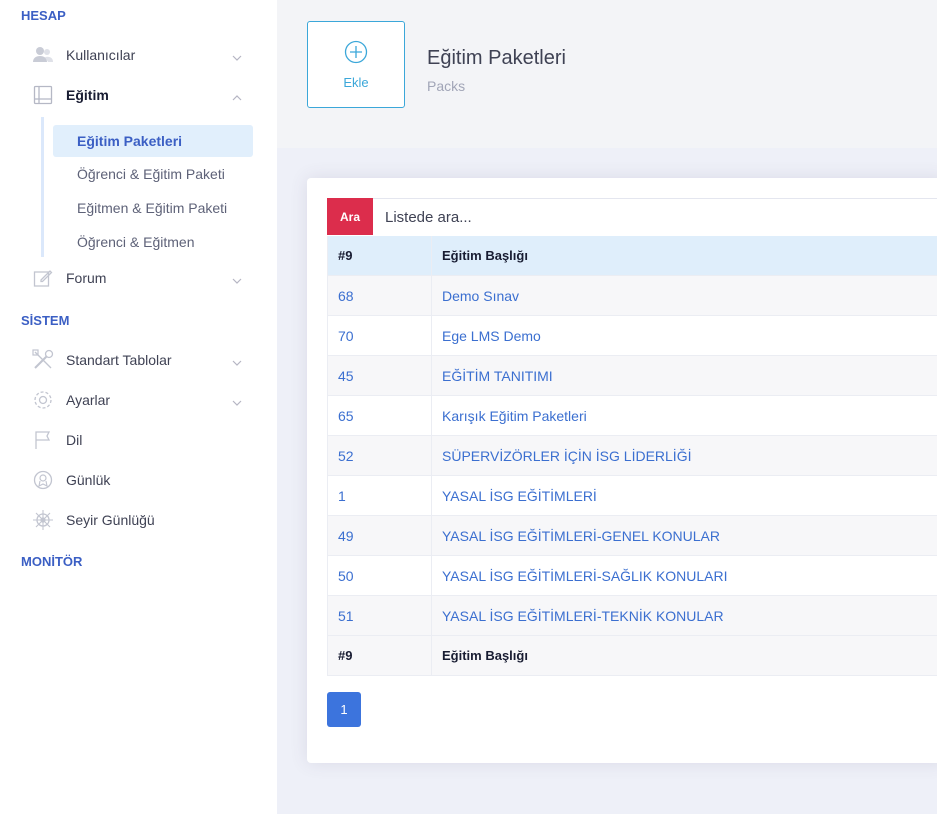  I want to click on menu-item-forum: Forum, so click(140, 278).